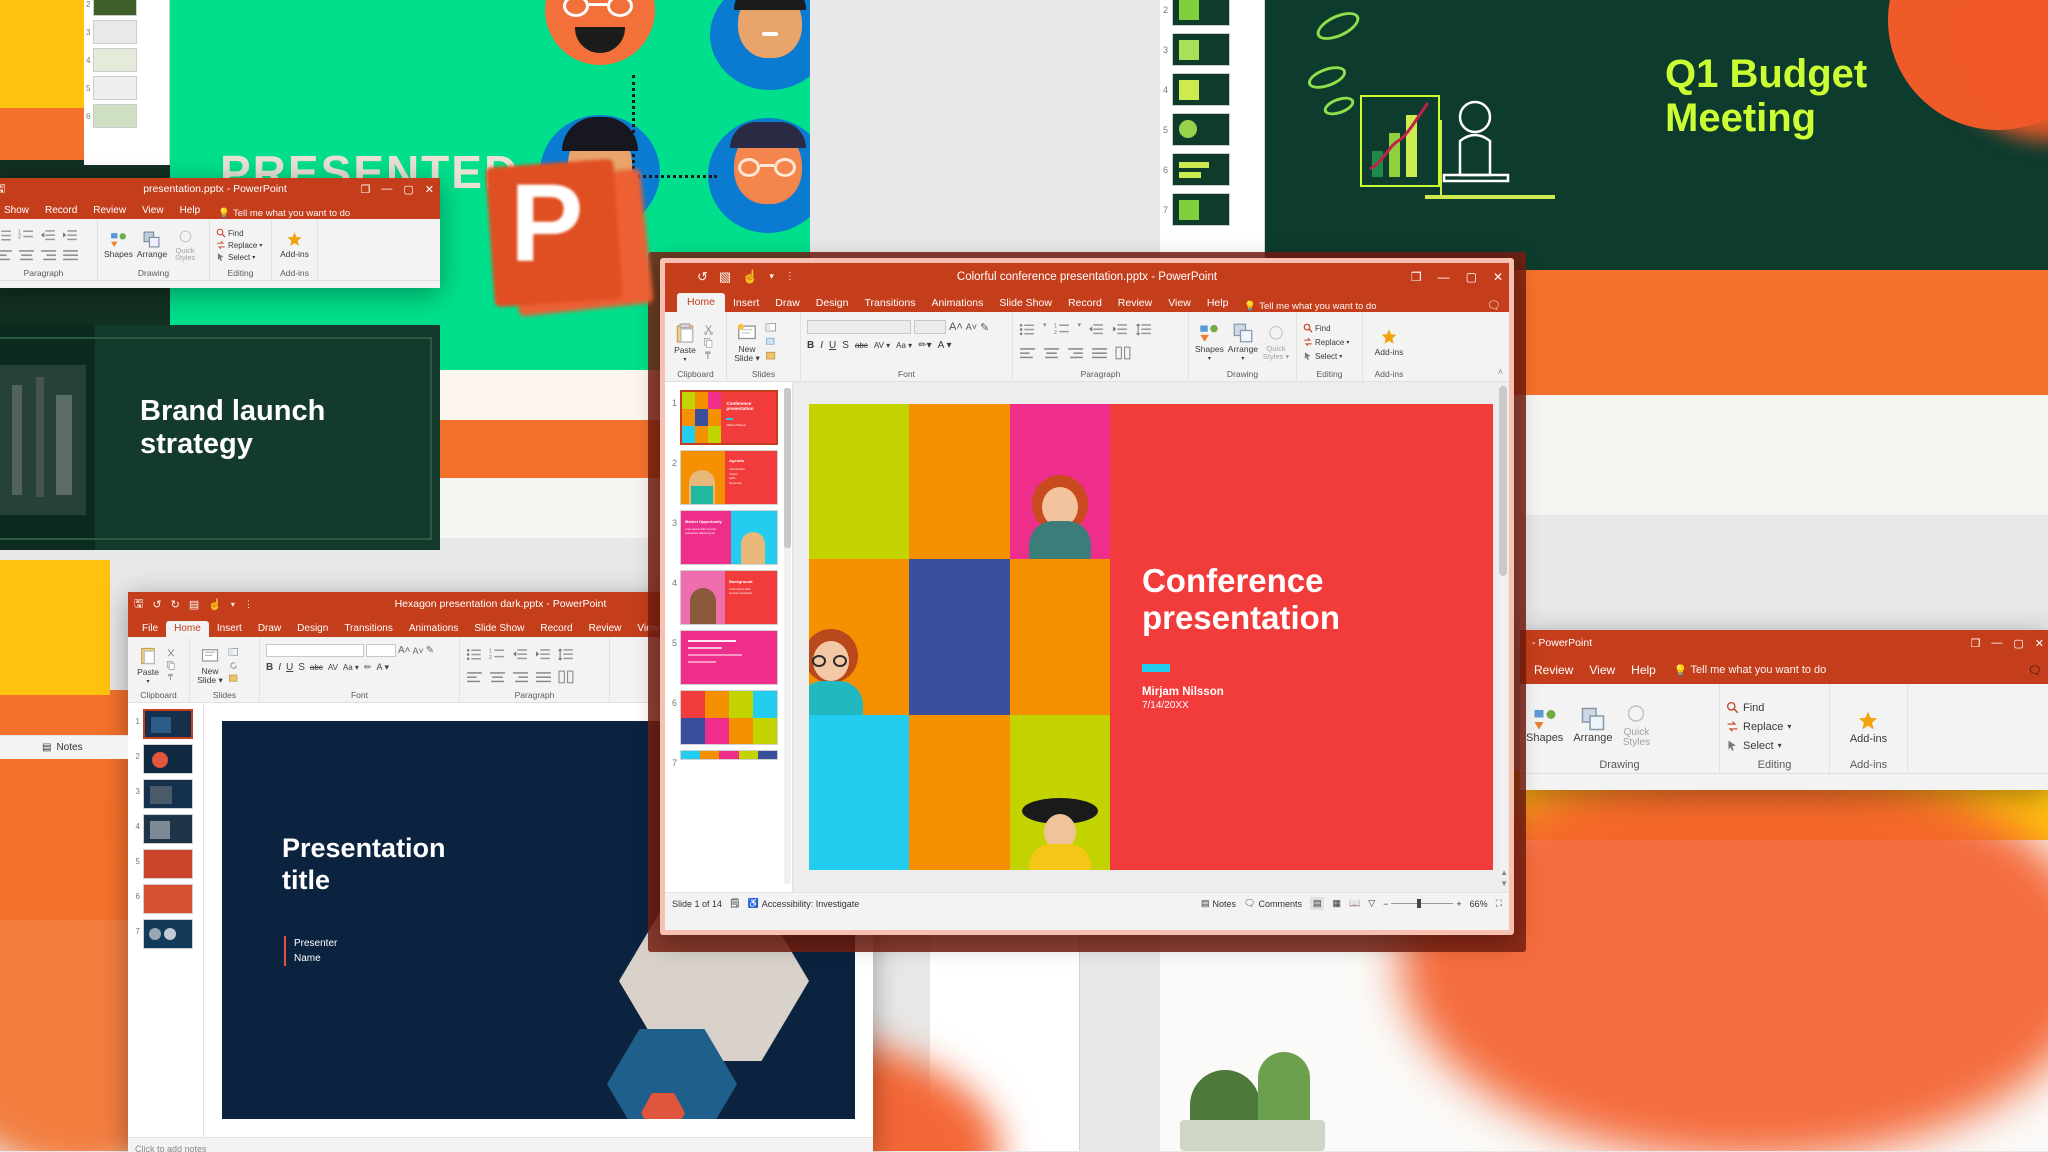 Image resolution: width=2048 pixels, height=1152 pixels. I want to click on slide-counter: Slide 1 of 14, so click(697, 904).